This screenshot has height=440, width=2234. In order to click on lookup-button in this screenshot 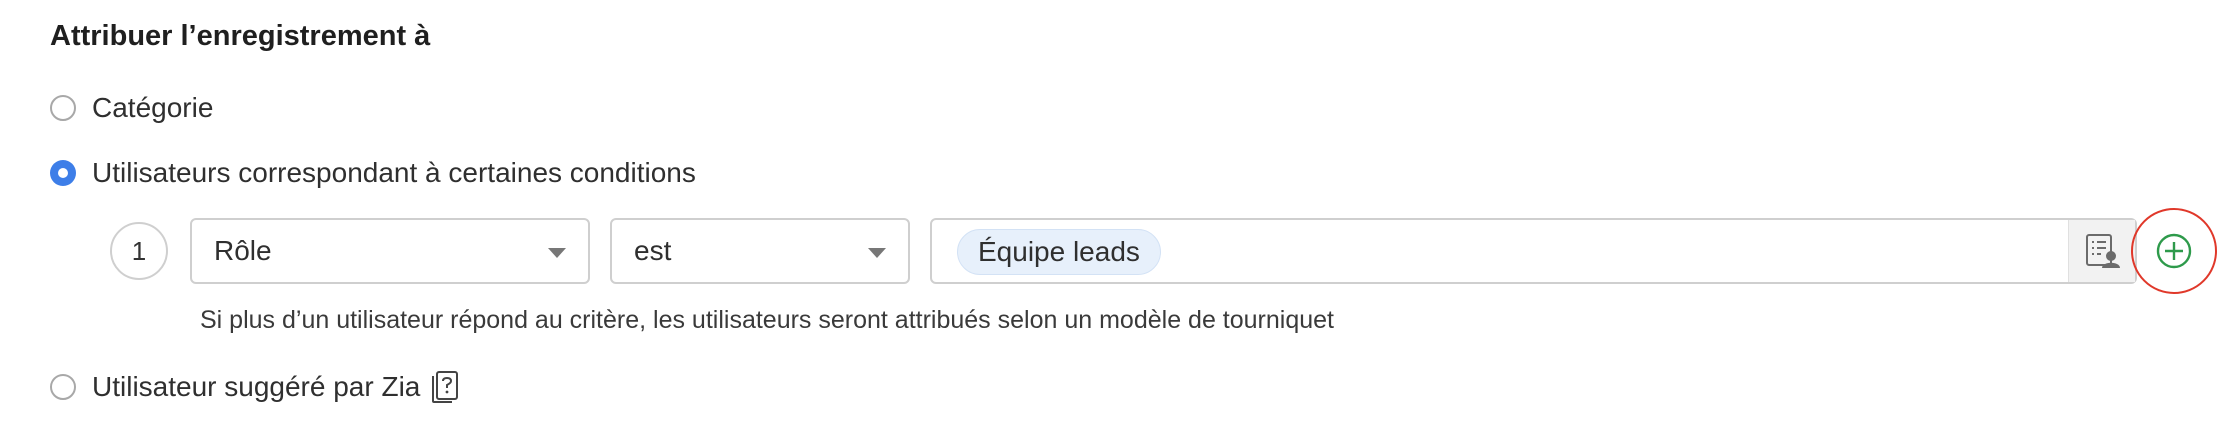, I will do `click(2101, 251)`.